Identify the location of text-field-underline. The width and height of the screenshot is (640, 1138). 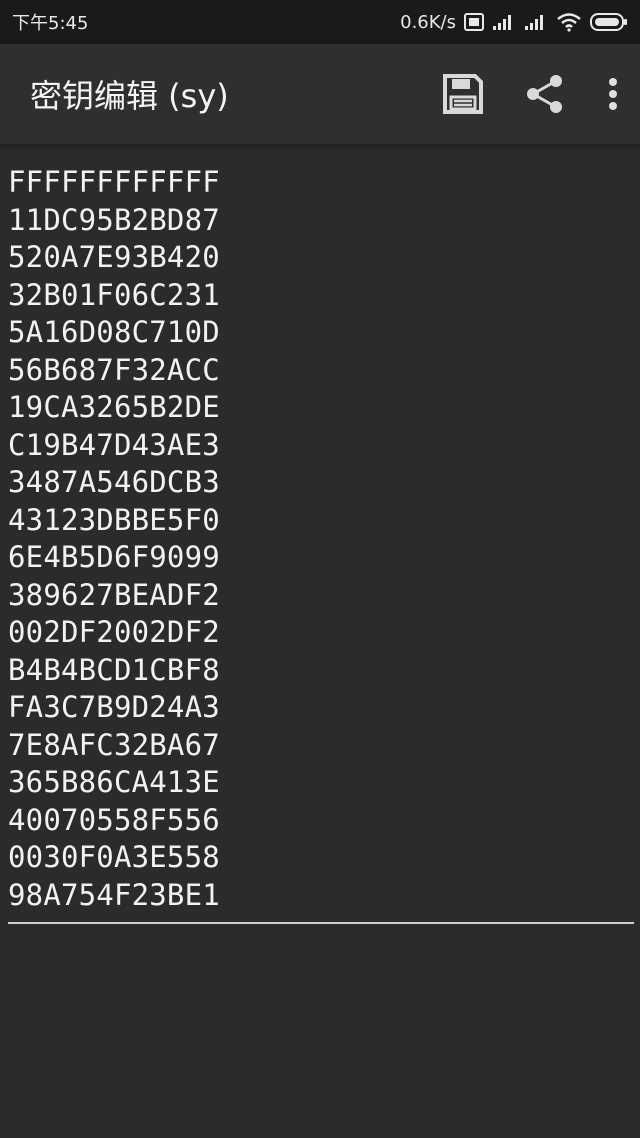
(321, 923).